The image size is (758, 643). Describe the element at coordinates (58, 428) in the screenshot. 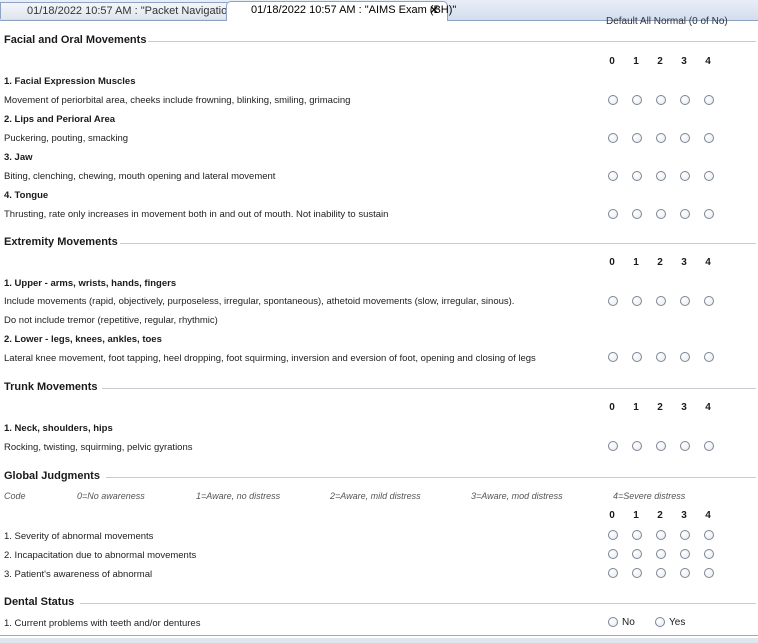

I see `item-title: 1. Neck, shoulders, hips` at that location.